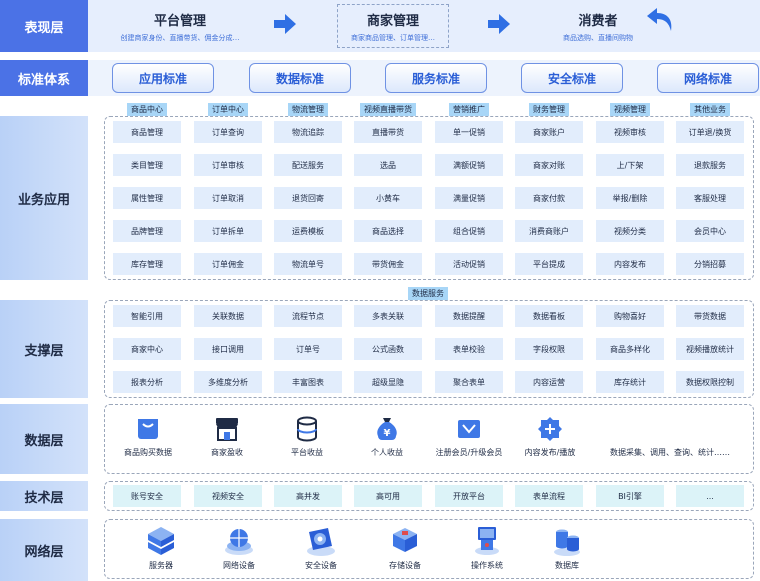 This screenshot has width=760, height=581. I want to click on network-item-os: 操作系统, so click(487, 547).